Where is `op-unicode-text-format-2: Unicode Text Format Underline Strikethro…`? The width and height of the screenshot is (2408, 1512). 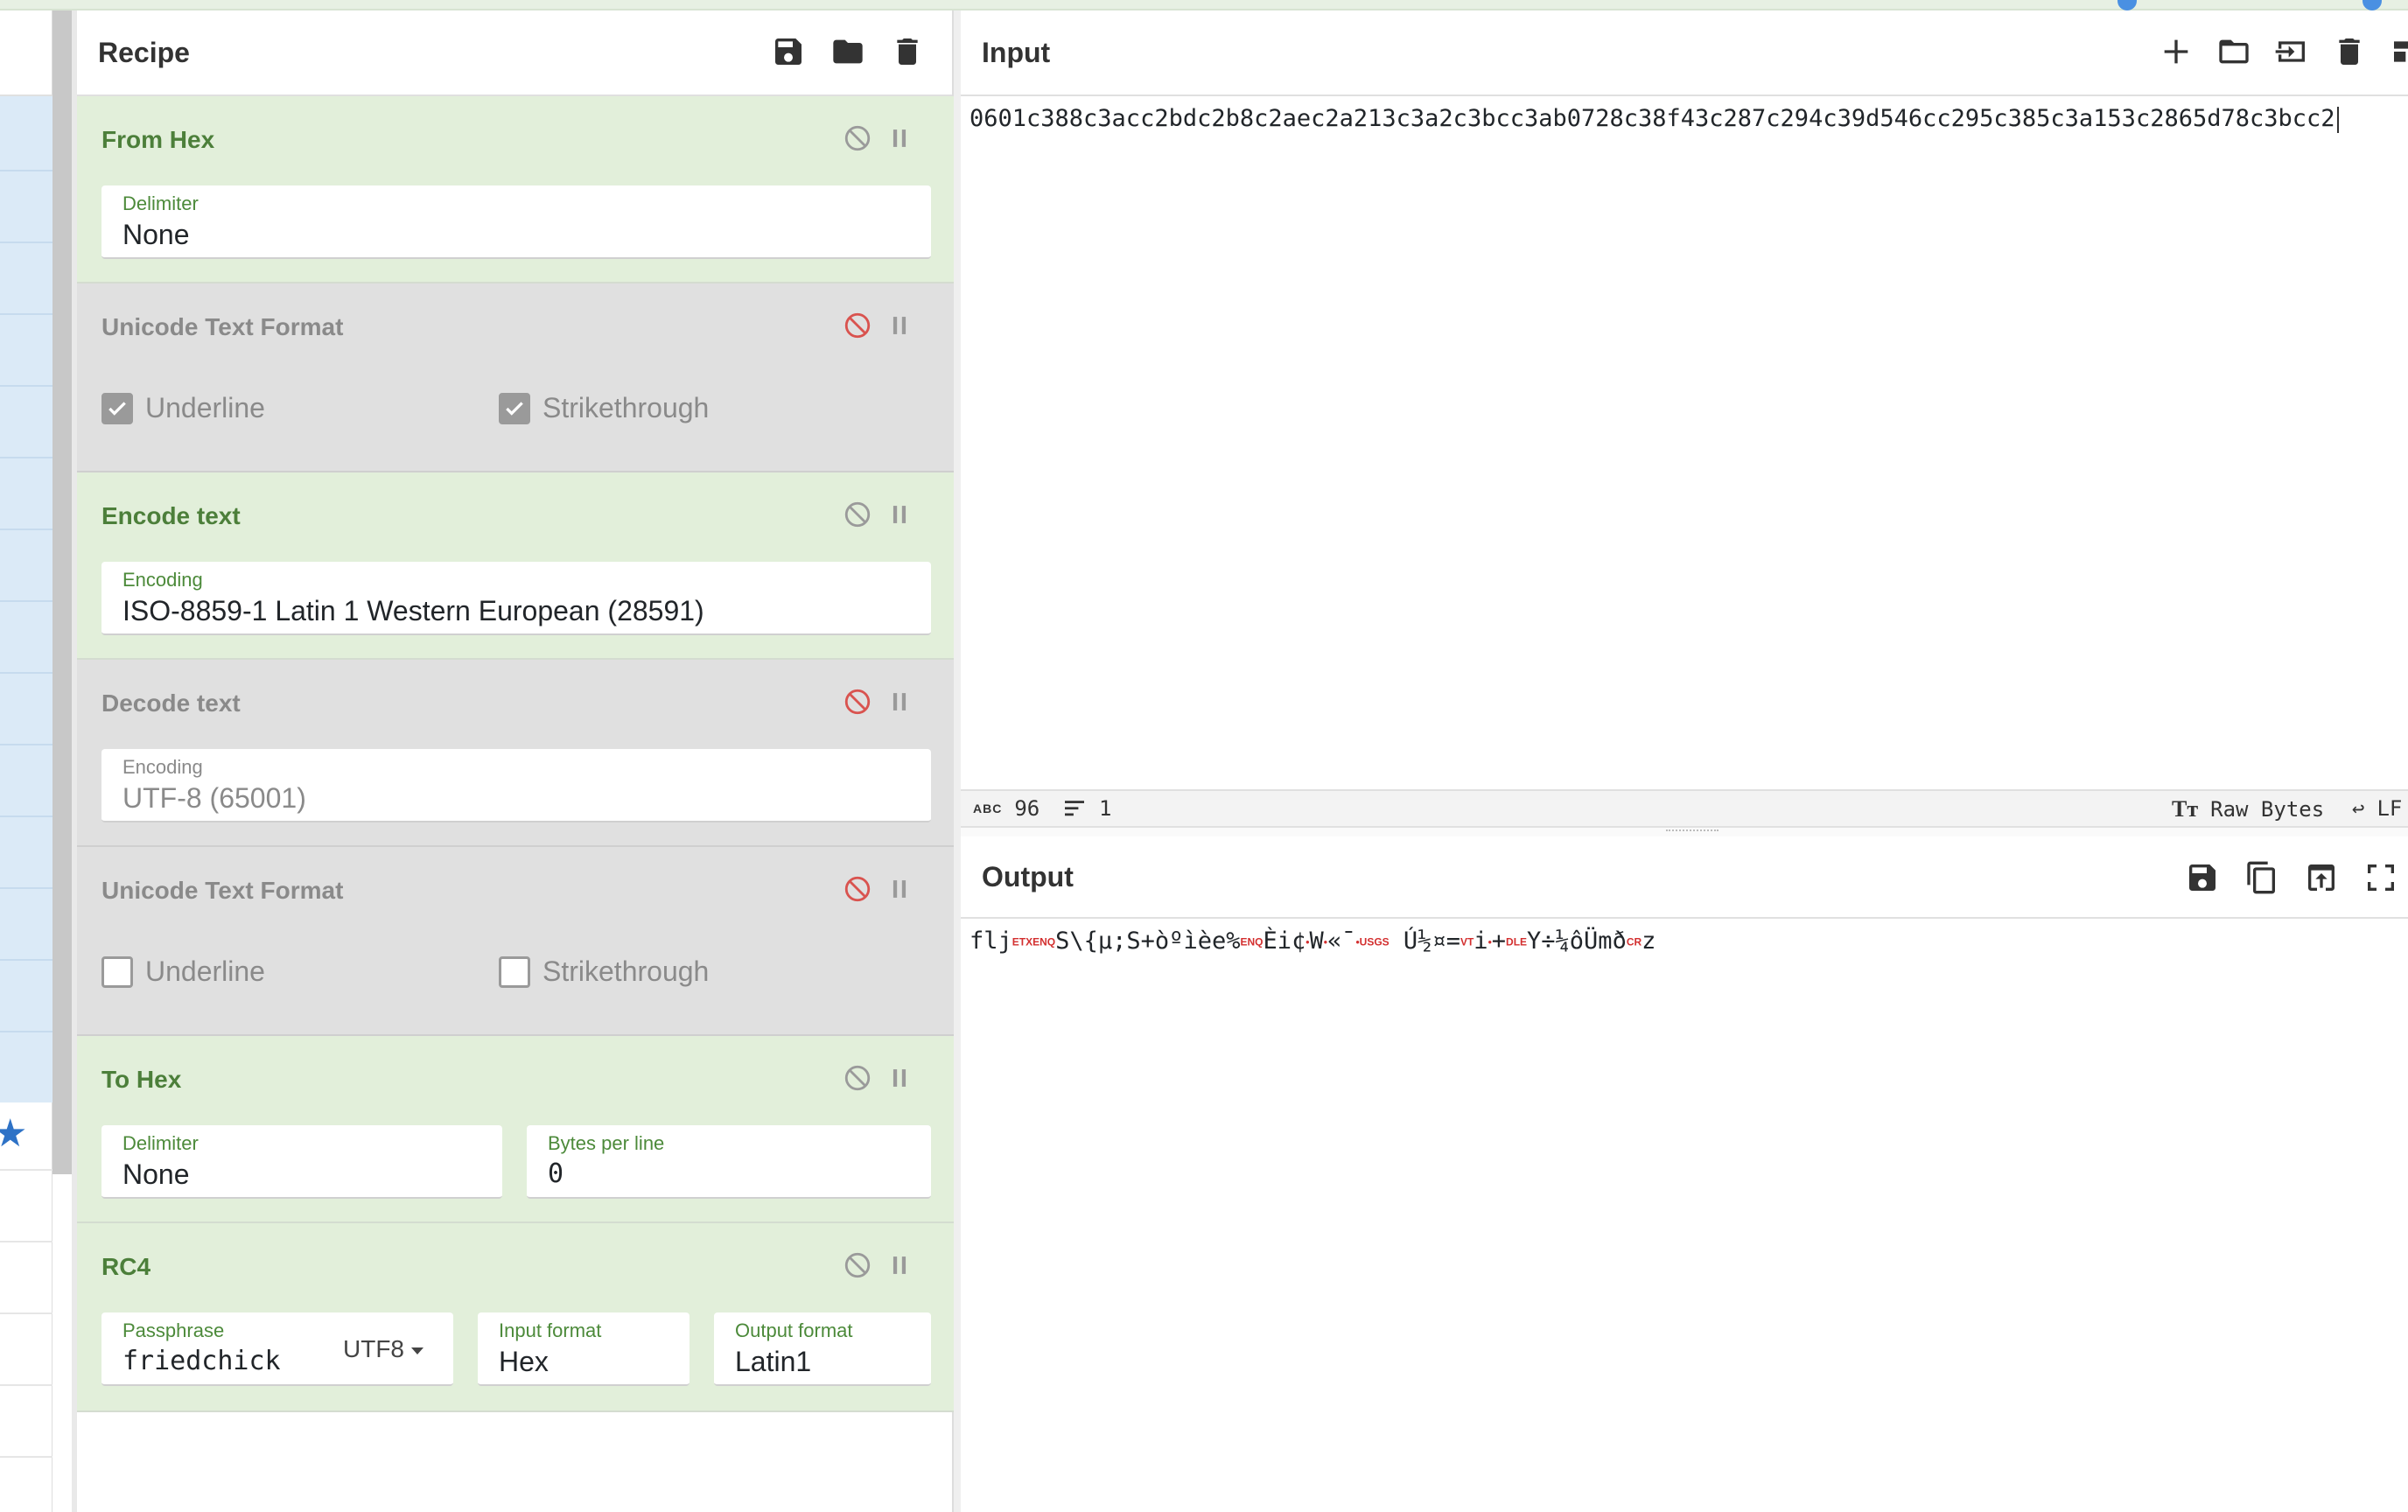
op-unicode-text-format-2: Unicode Text Format Underline Strikethro… is located at coordinates (515, 941).